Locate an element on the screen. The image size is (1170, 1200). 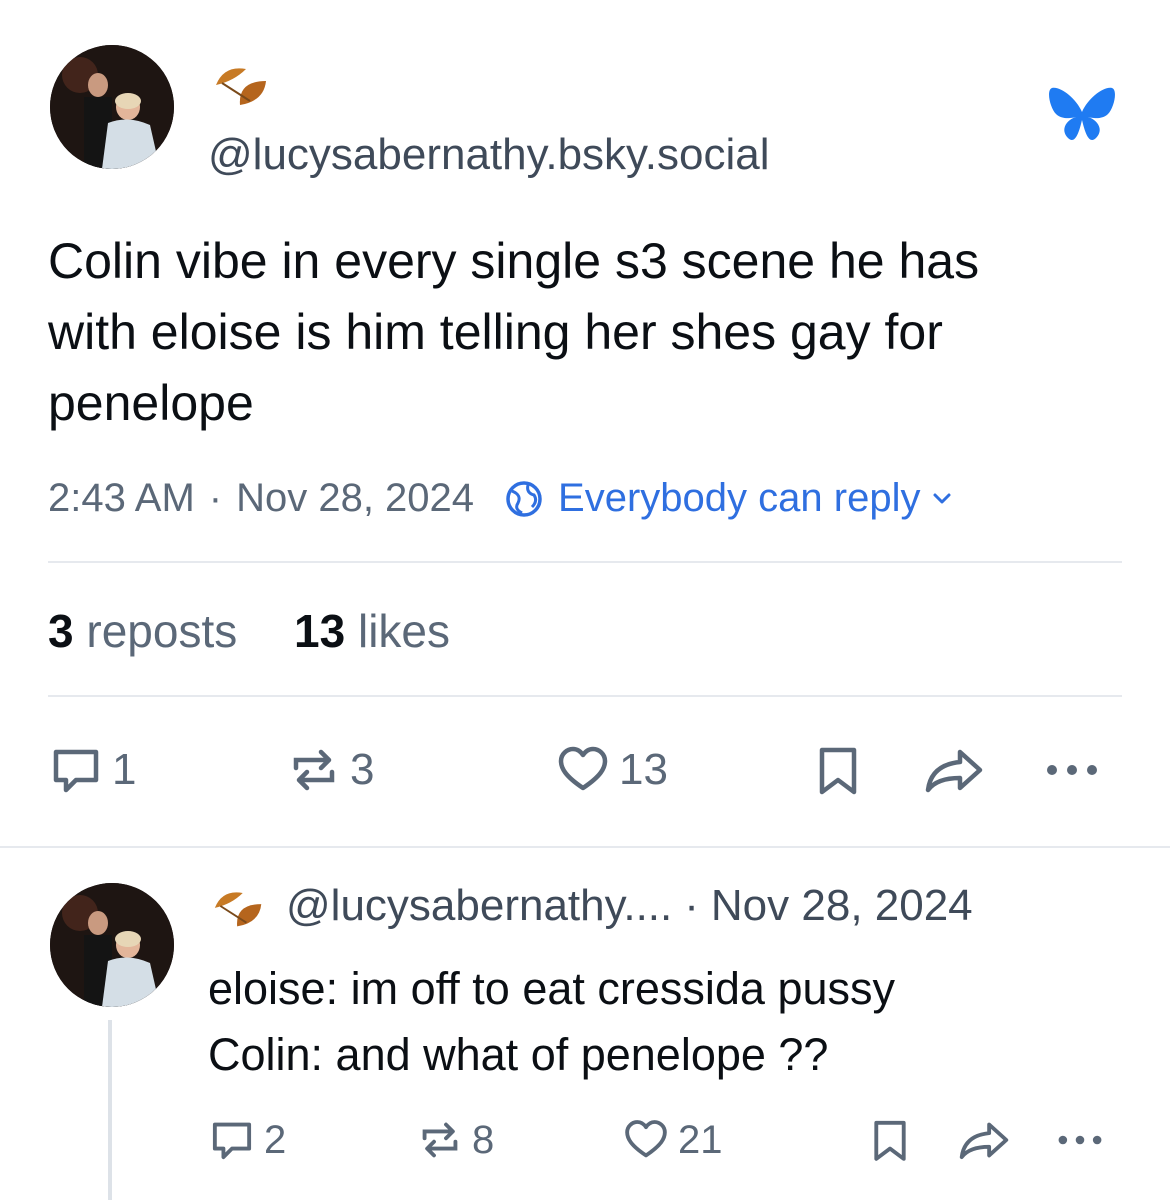
reply-like-button: 21 is located at coordinates (672, 1140).